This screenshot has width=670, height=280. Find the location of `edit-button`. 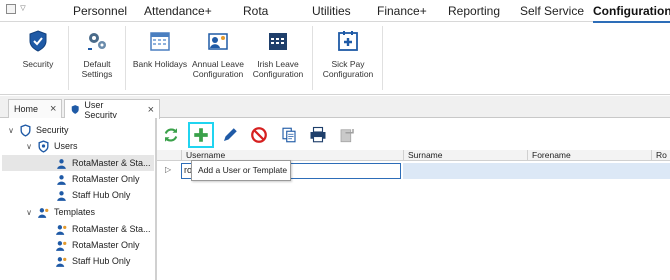

edit-button is located at coordinates (230, 135).